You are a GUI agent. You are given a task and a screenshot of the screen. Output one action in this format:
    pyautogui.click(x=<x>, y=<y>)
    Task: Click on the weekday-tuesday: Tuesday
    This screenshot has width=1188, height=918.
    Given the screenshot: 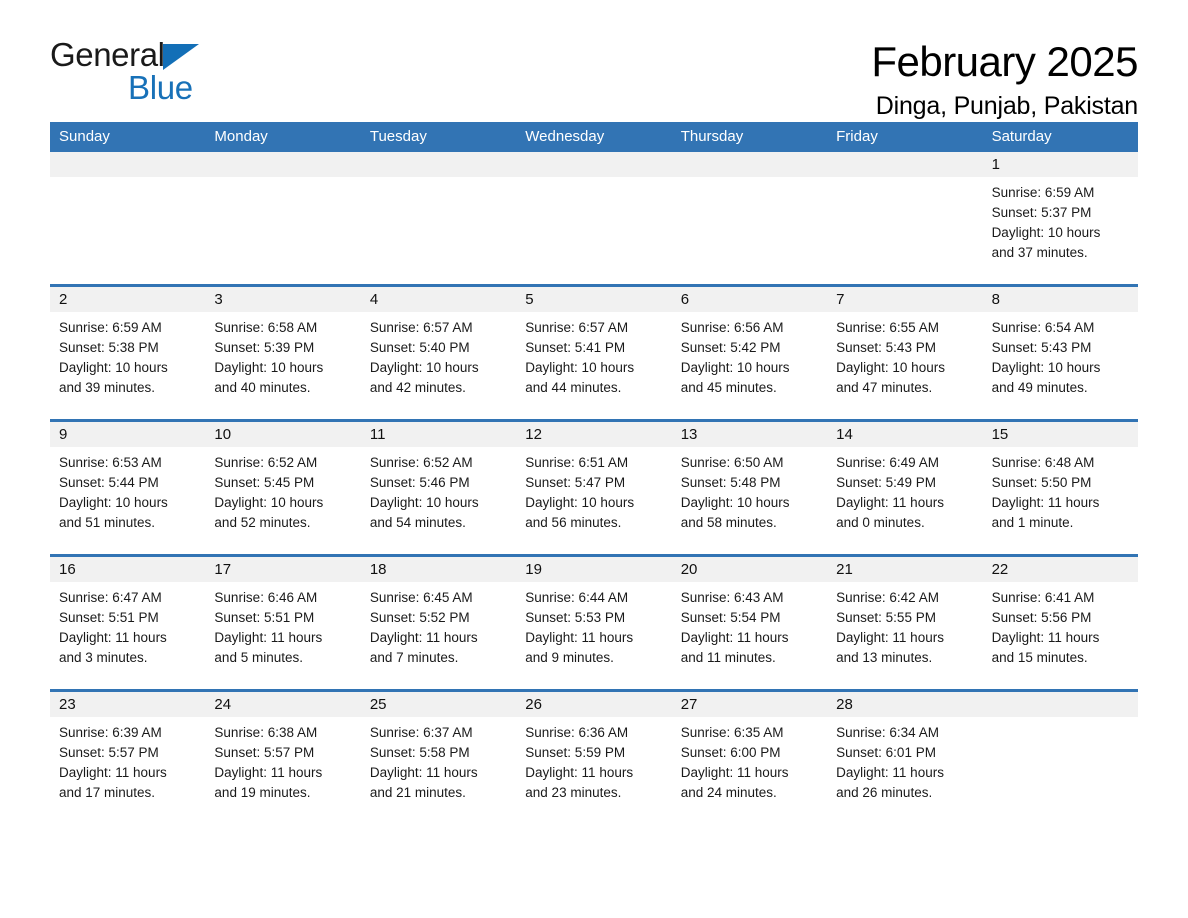 What is the action you would take?
    pyautogui.click(x=398, y=136)
    